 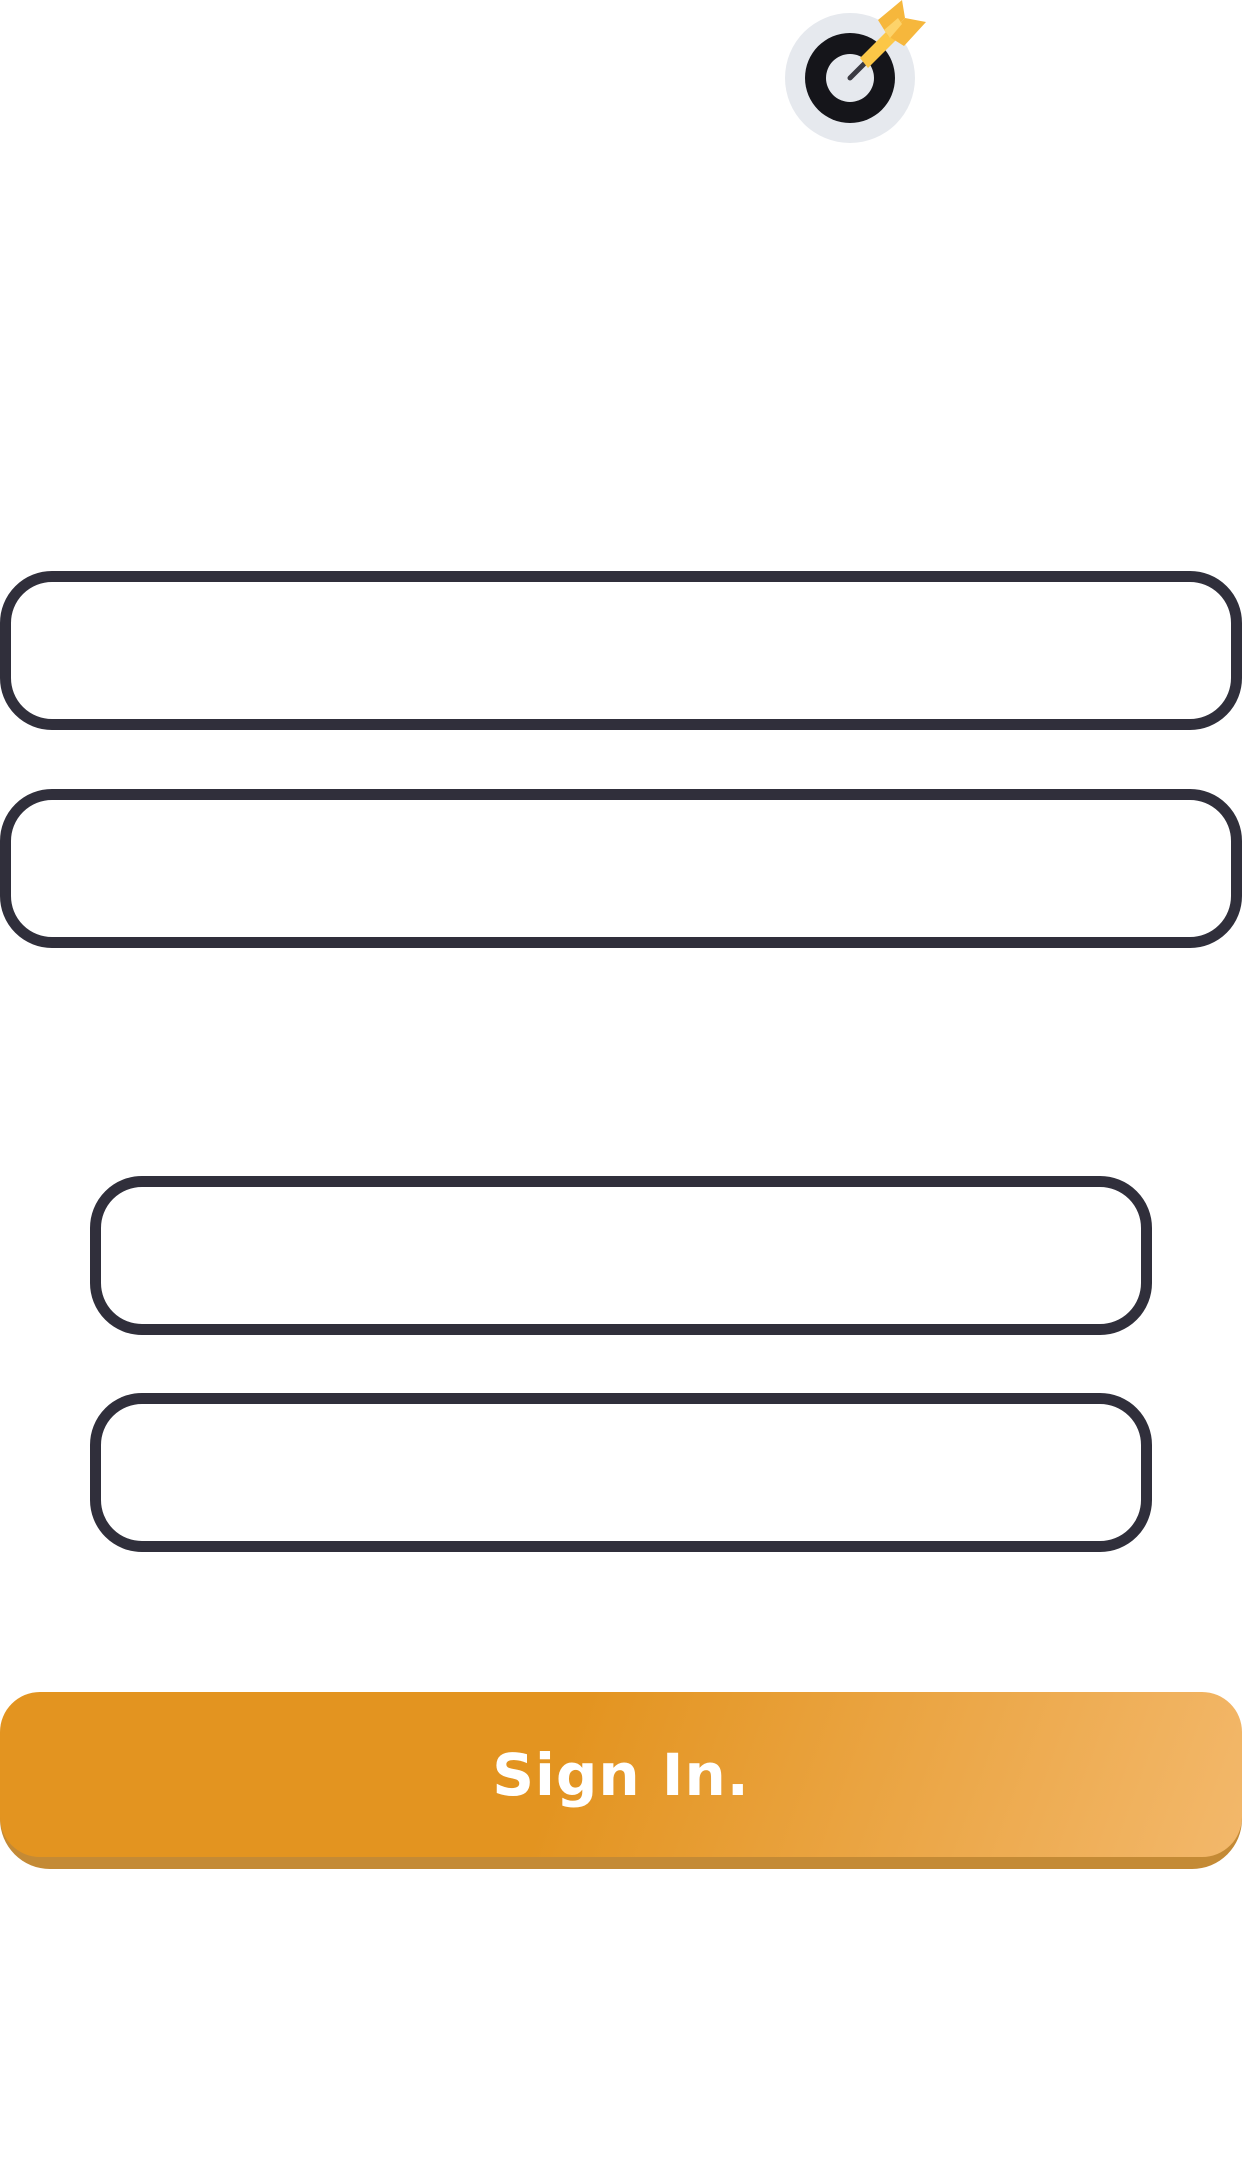 I want to click on target-dart-icon, so click(x=855, y=71).